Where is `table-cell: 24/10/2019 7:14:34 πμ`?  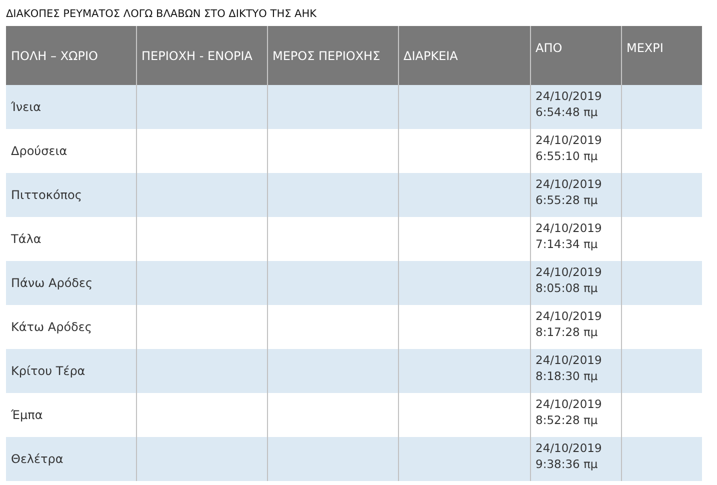 table-cell: 24/10/2019 7:14:34 πμ is located at coordinates (575, 239).